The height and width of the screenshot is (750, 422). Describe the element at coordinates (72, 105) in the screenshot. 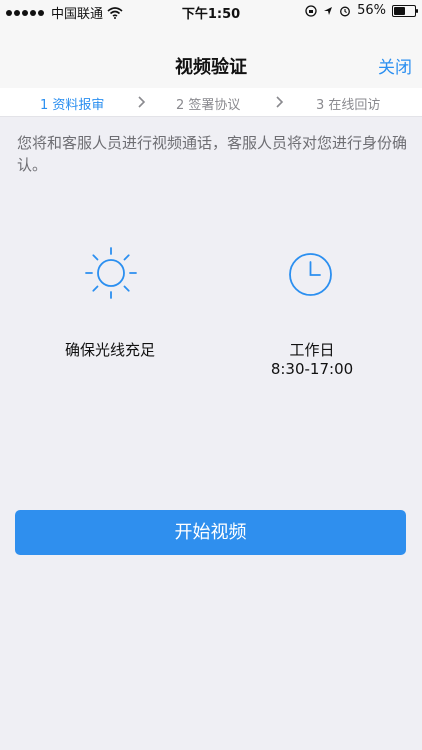

I see `step-1-info-review: 1 资料报审` at that location.